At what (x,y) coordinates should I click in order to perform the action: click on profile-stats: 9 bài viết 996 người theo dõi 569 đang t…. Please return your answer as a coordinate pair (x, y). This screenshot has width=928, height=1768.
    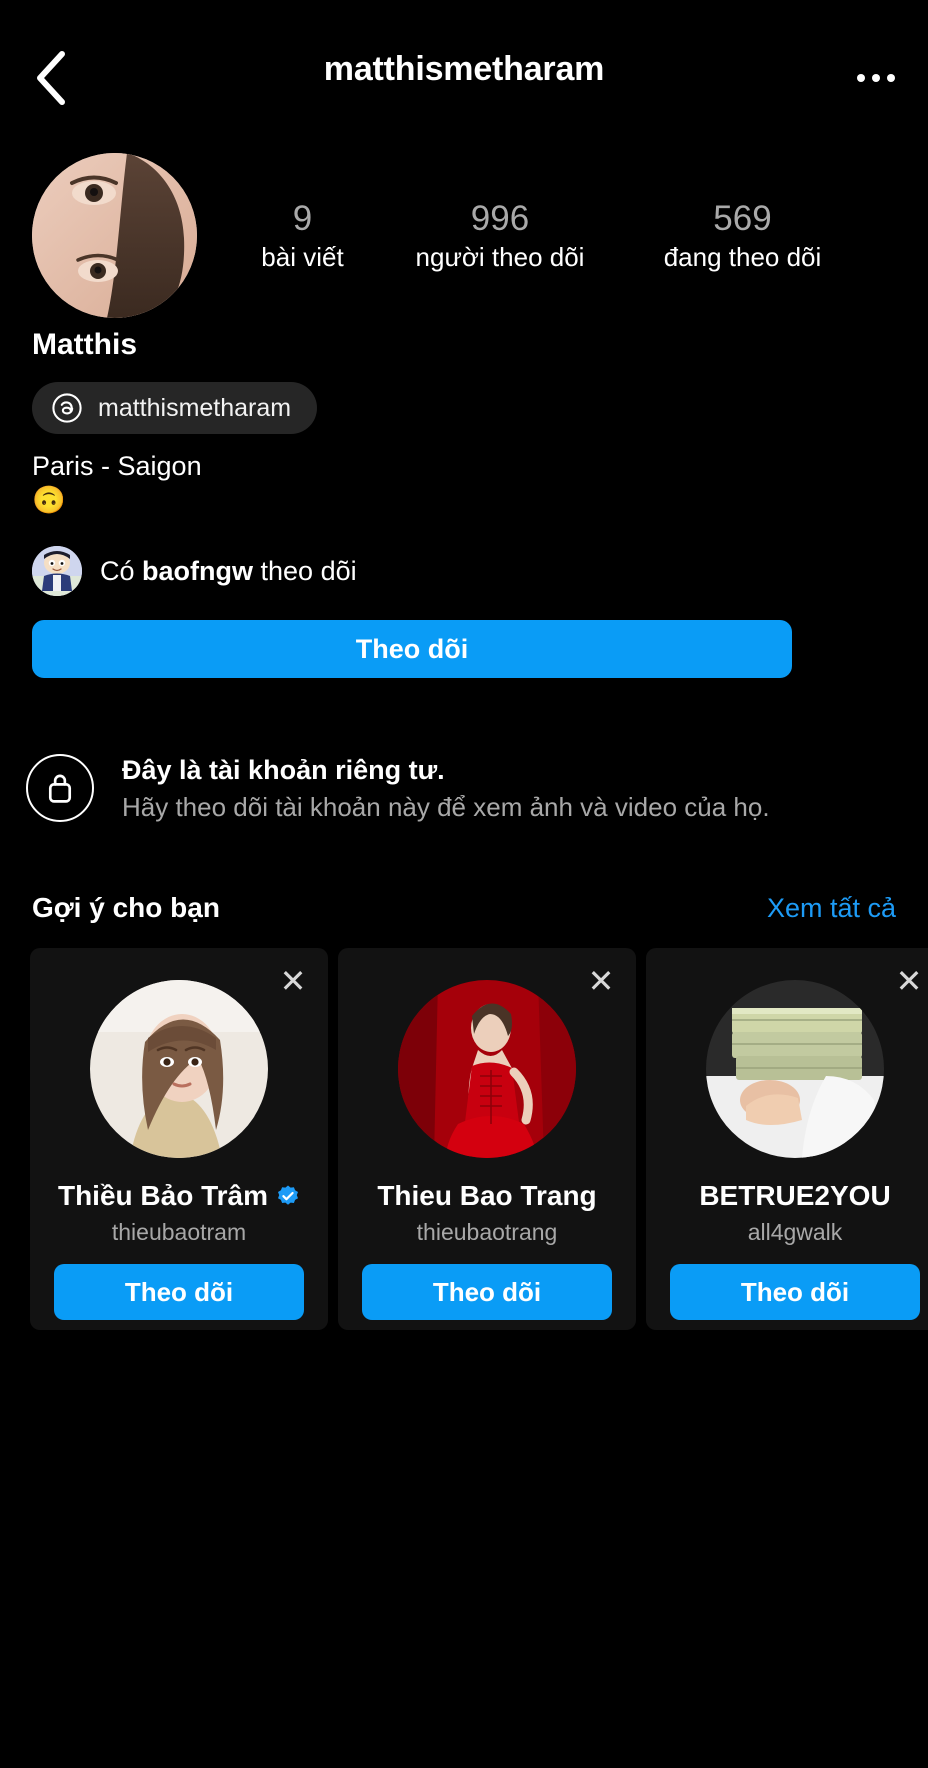
    Looking at the image, I should click on (570, 236).